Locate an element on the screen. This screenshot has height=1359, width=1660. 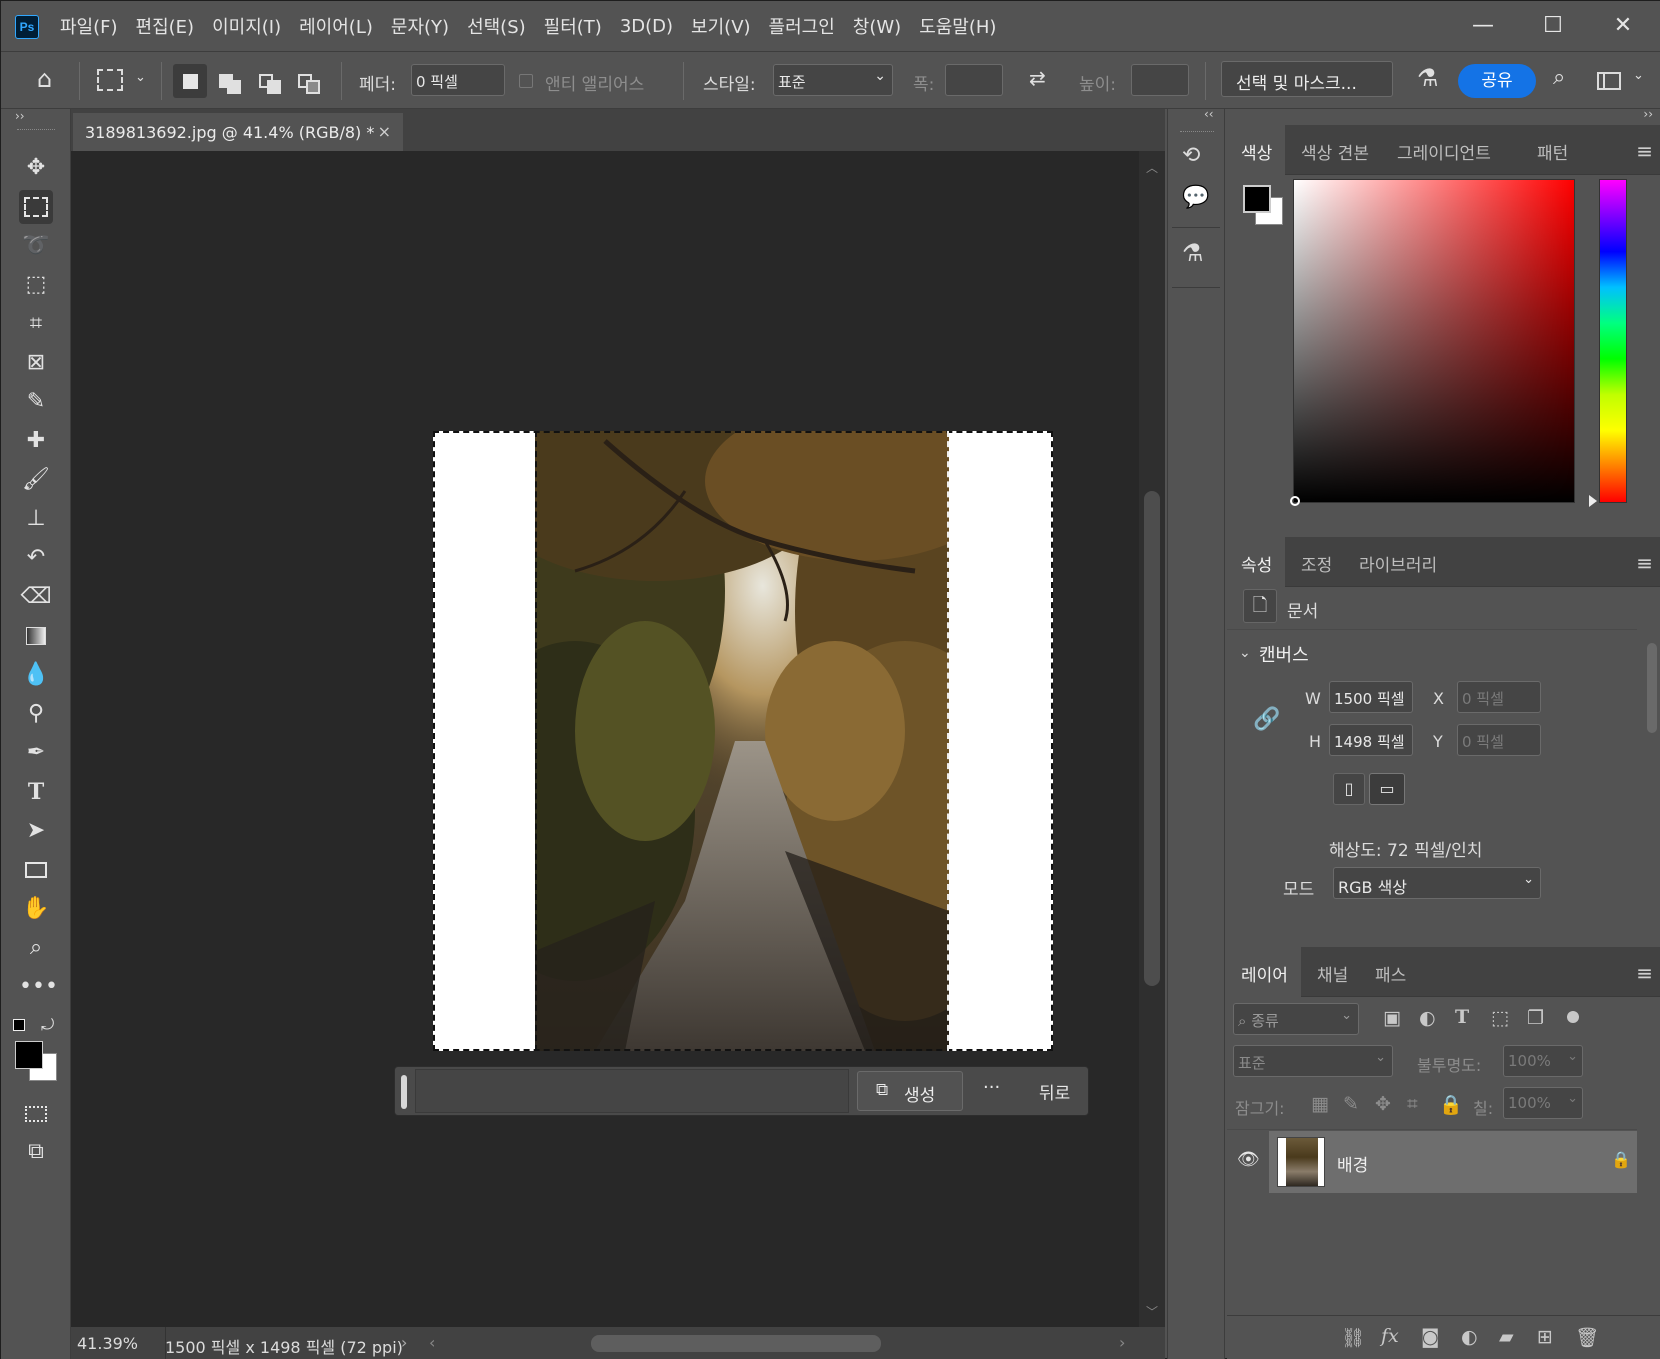
scroll-right-icon: › is located at coordinates (1122, 1342).